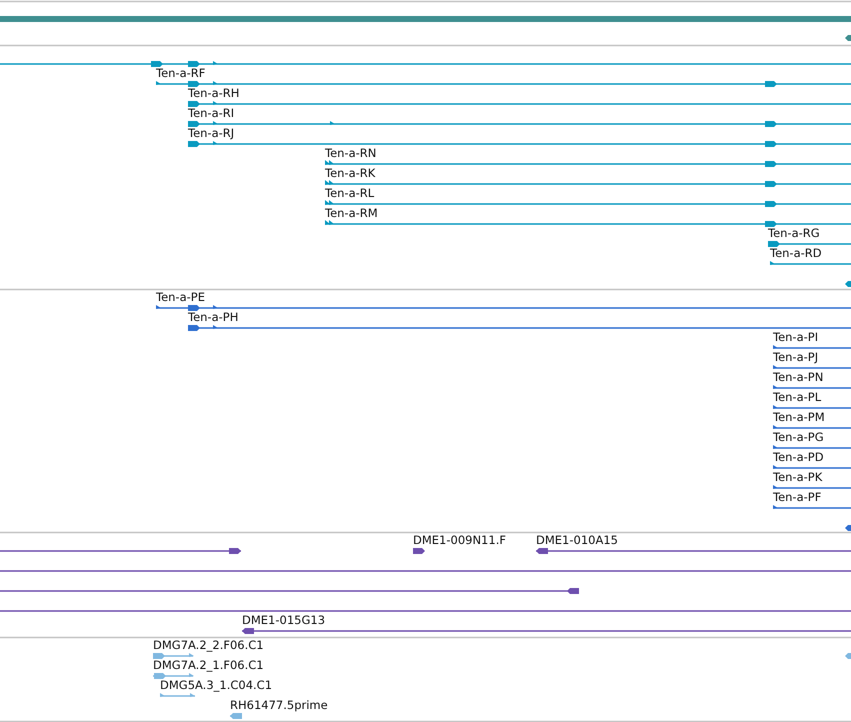 This screenshot has height=722, width=851. I want to click on feature-label: DME1-015G13, so click(284, 620).